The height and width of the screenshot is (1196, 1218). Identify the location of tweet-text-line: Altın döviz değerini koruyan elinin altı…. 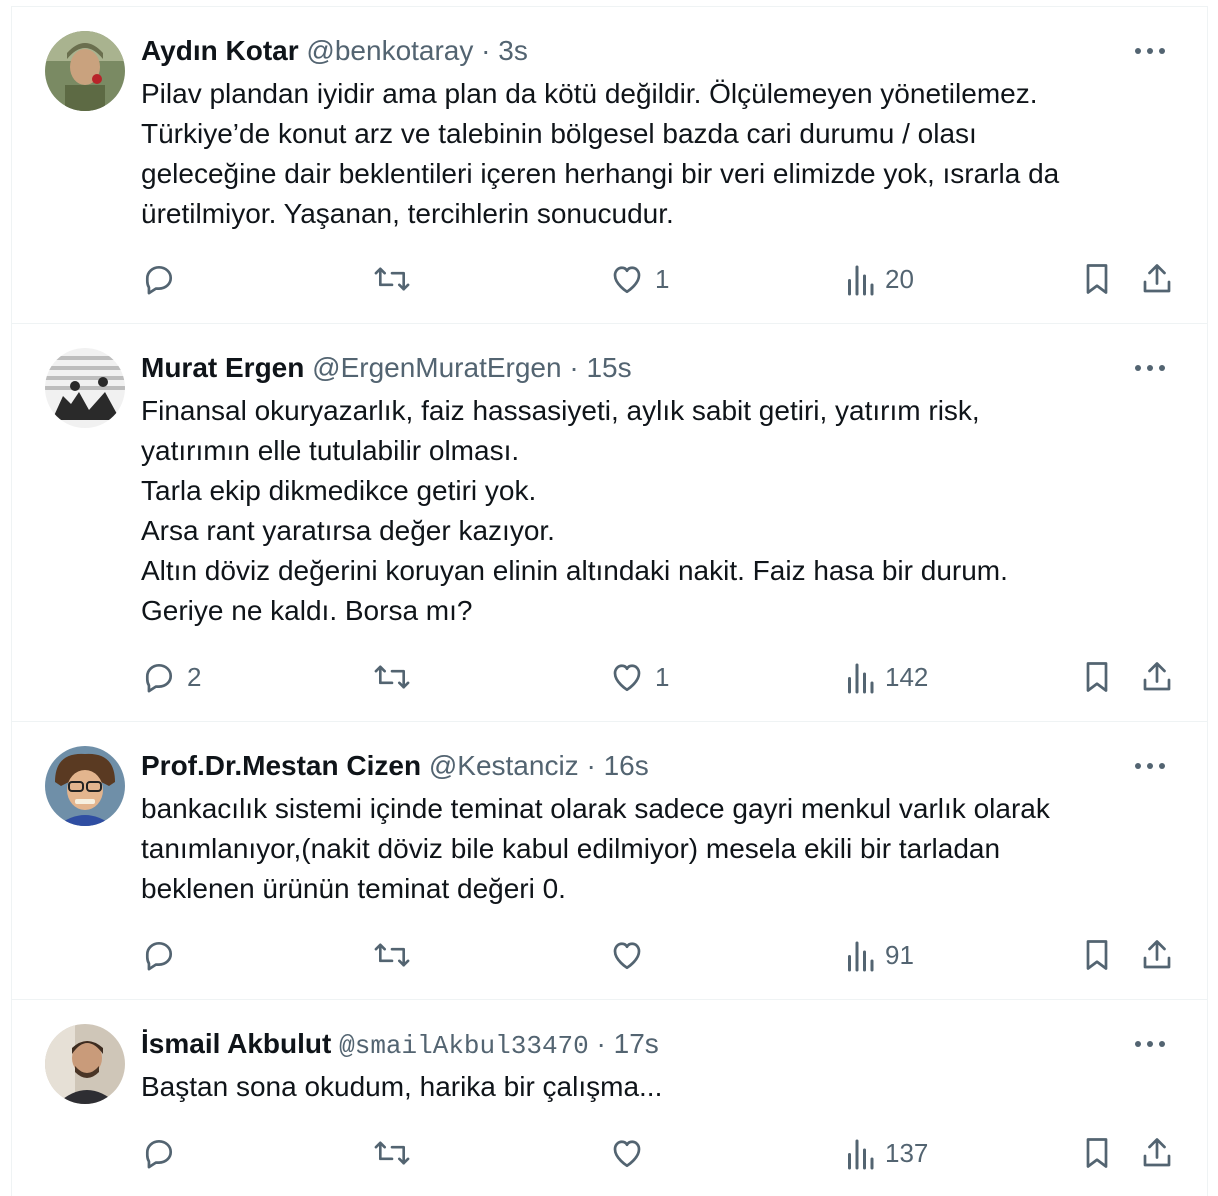
(574, 570).